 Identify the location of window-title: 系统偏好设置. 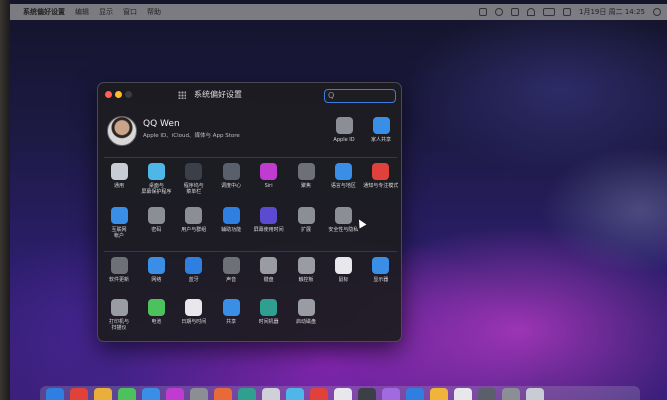
(218, 94).